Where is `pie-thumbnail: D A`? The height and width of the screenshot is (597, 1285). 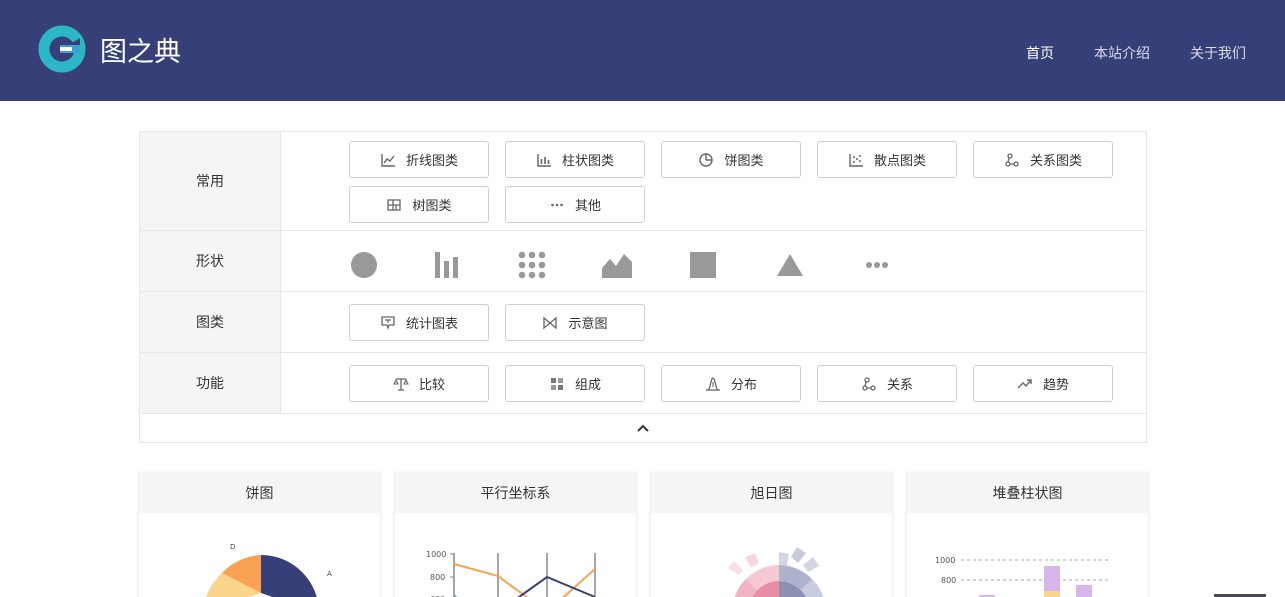 pie-thumbnail: D A is located at coordinates (259, 555).